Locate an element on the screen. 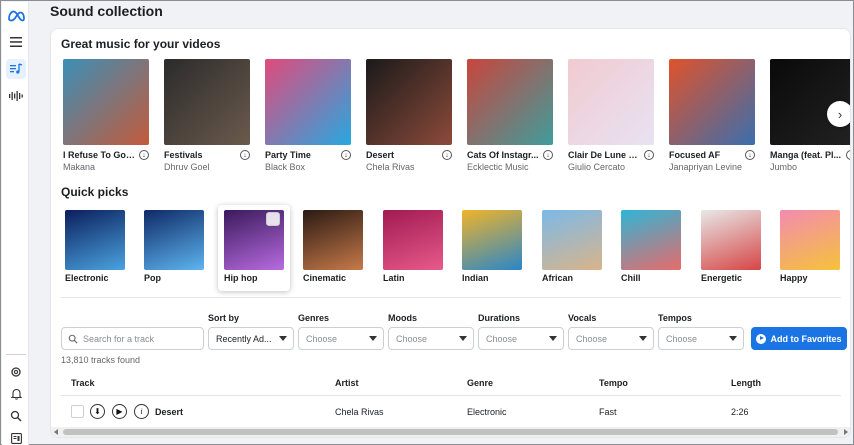 The height and width of the screenshot is (445, 854). add-to-favorites-button: Add to Favorites is located at coordinates (799, 338).